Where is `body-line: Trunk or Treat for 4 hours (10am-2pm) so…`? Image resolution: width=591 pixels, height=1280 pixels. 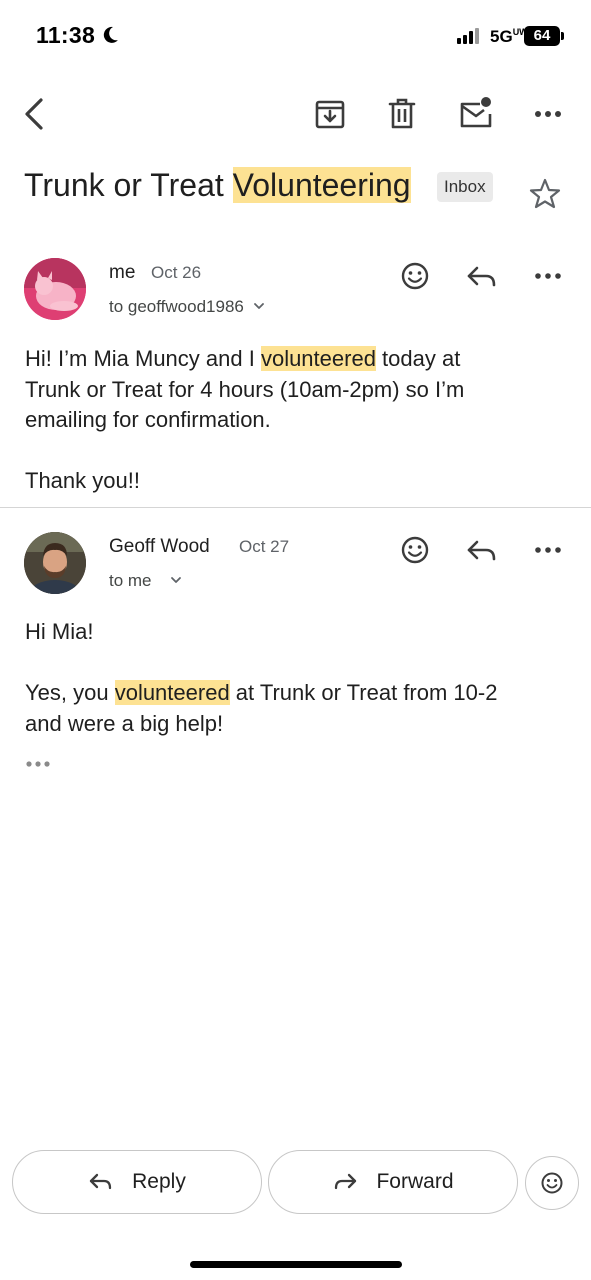
body-line: Trunk or Treat for 4 hours (10am-2pm) so… is located at coordinates (245, 389).